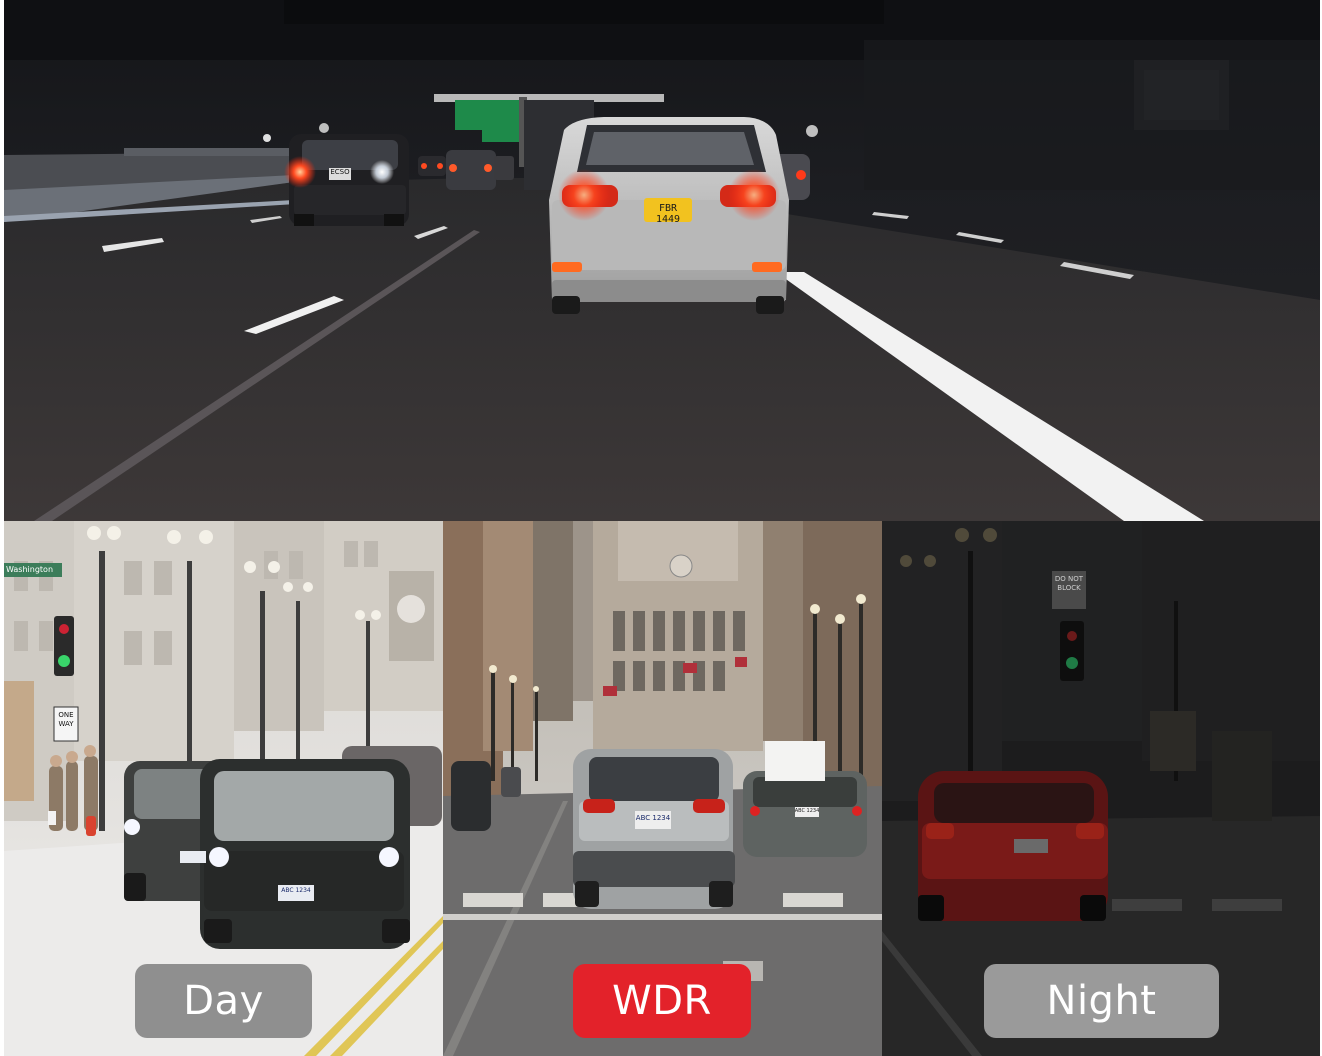 This screenshot has height=1056, width=1322. Describe the element at coordinates (30, 569) in the screenshot. I see `street-name-sign: Washington` at that location.